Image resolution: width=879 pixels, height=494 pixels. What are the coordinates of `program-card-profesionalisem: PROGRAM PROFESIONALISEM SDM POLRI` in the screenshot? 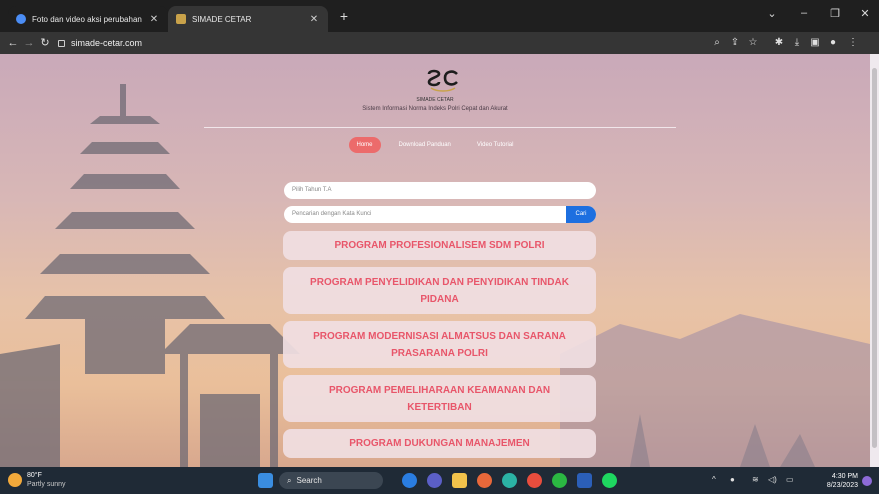 It's located at (439, 245).